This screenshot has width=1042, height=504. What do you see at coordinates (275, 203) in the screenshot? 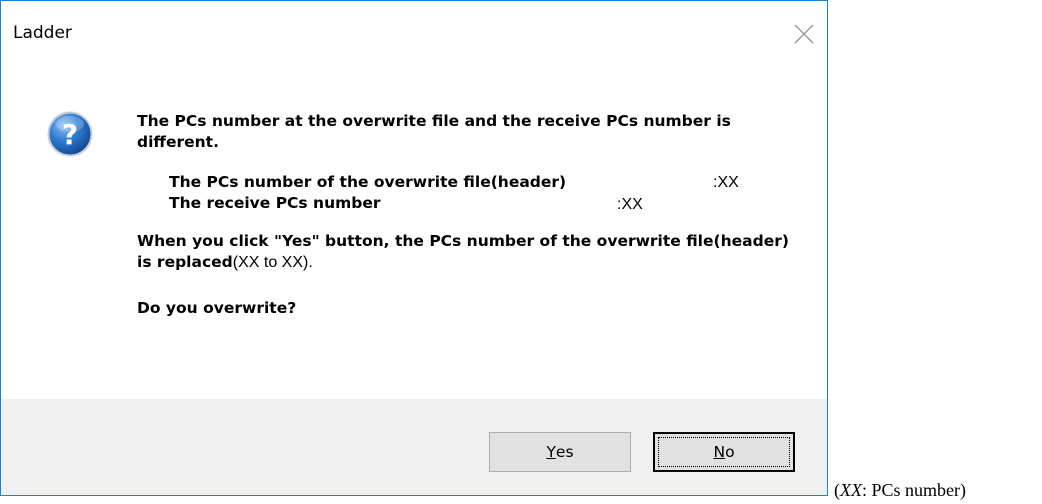
I see `detail-label-receive: The receive PCs number` at bounding box center [275, 203].